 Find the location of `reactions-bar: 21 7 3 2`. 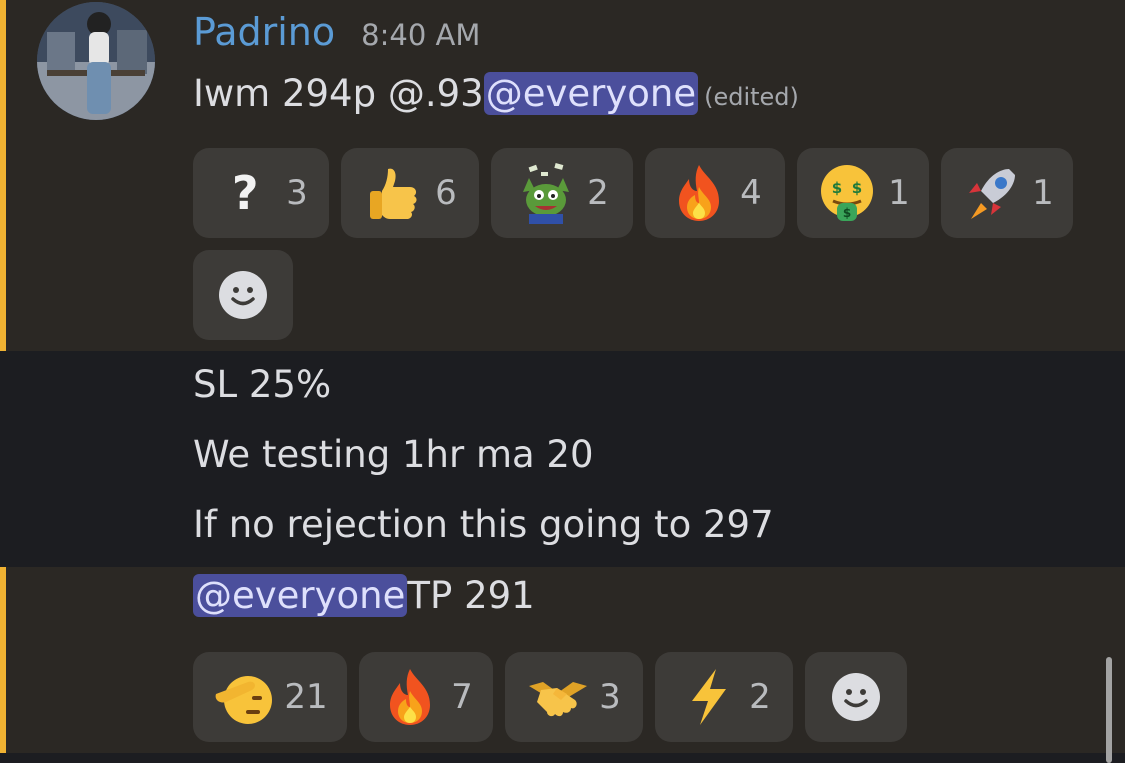

reactions-bar: 21 7 3 2 is located at coordinates (550, 697).